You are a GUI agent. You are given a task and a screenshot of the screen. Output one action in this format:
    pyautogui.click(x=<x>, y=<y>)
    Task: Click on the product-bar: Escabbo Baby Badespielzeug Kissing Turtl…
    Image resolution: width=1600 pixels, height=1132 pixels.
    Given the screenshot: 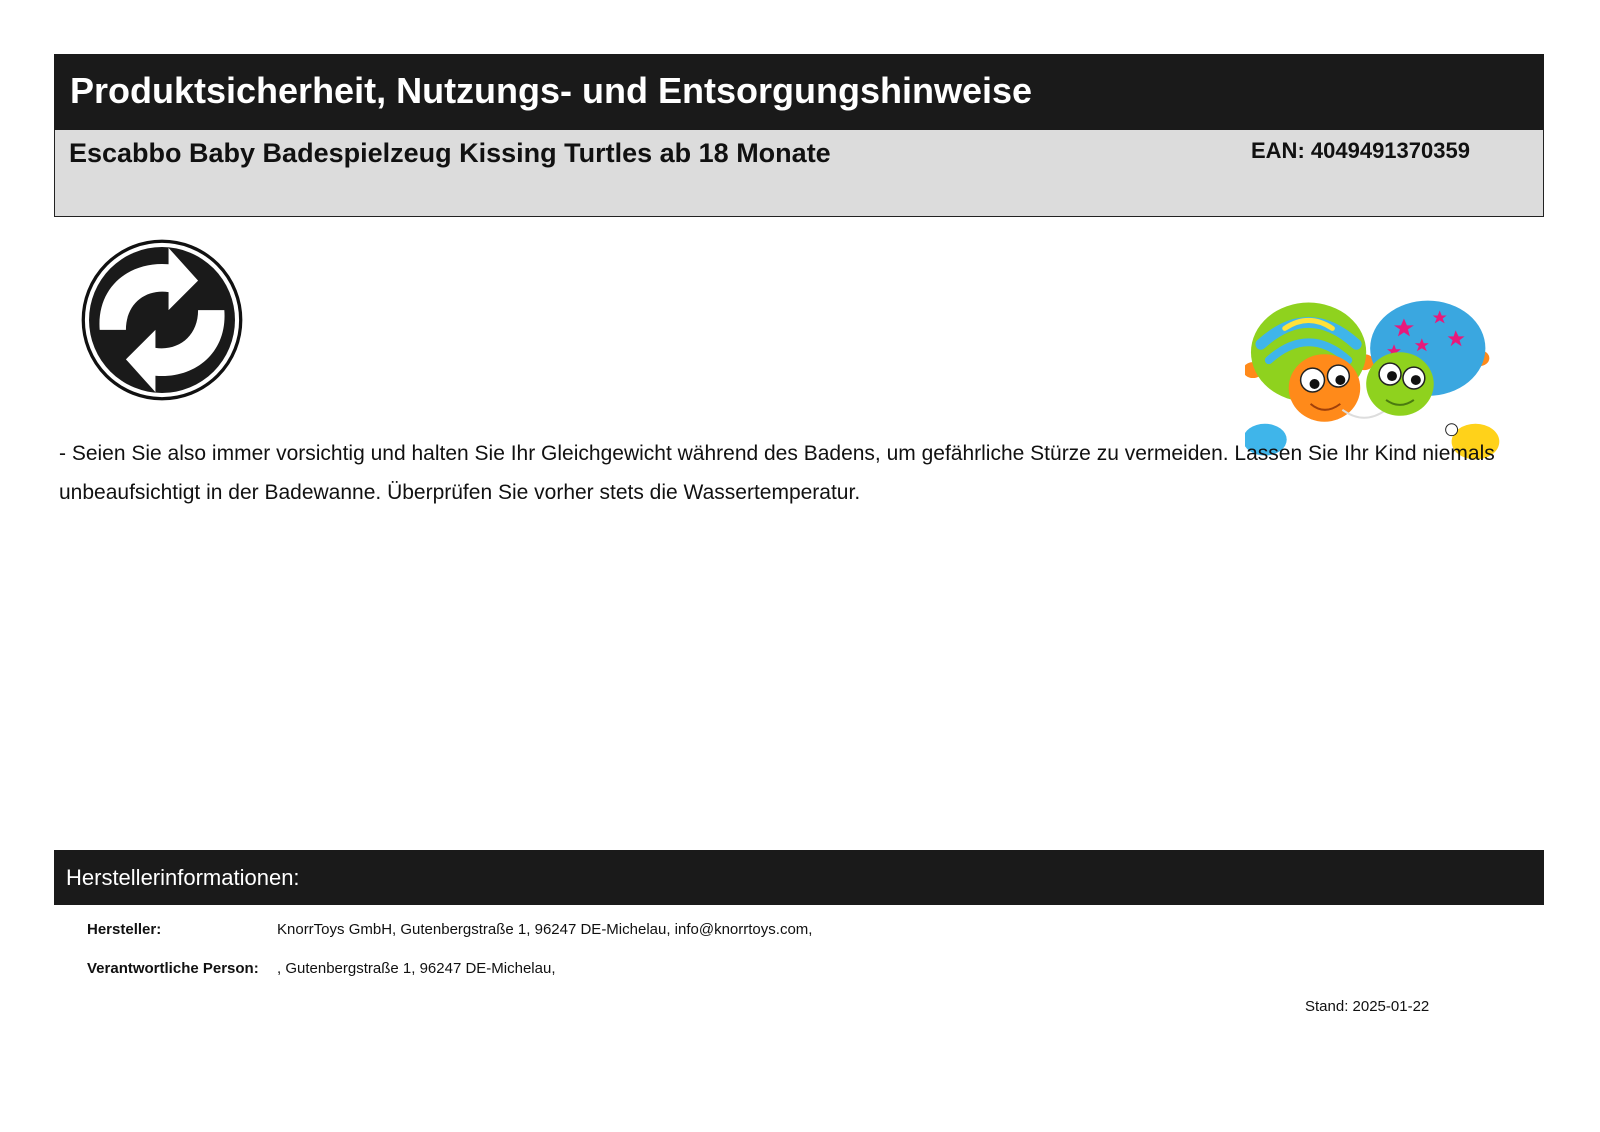 What is the action you would take?
    pyautogui.click(x=799, y=173)
    